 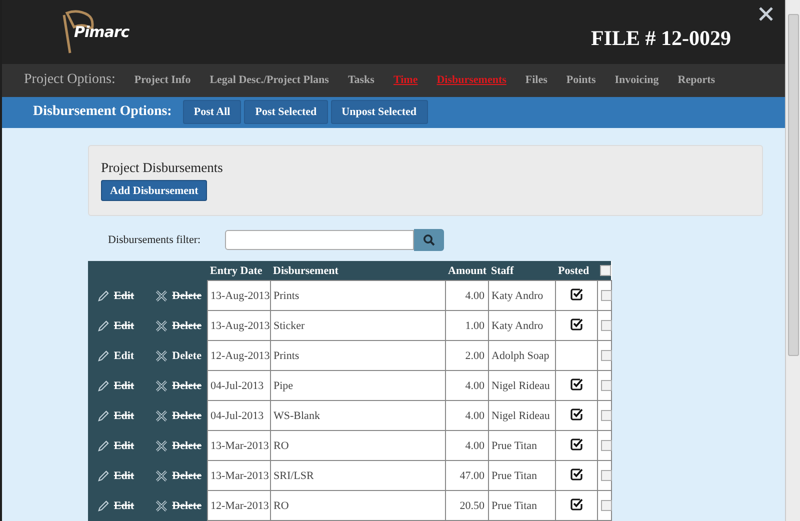 I want to click on select-all-checkbox, so click(x=605, y=270).